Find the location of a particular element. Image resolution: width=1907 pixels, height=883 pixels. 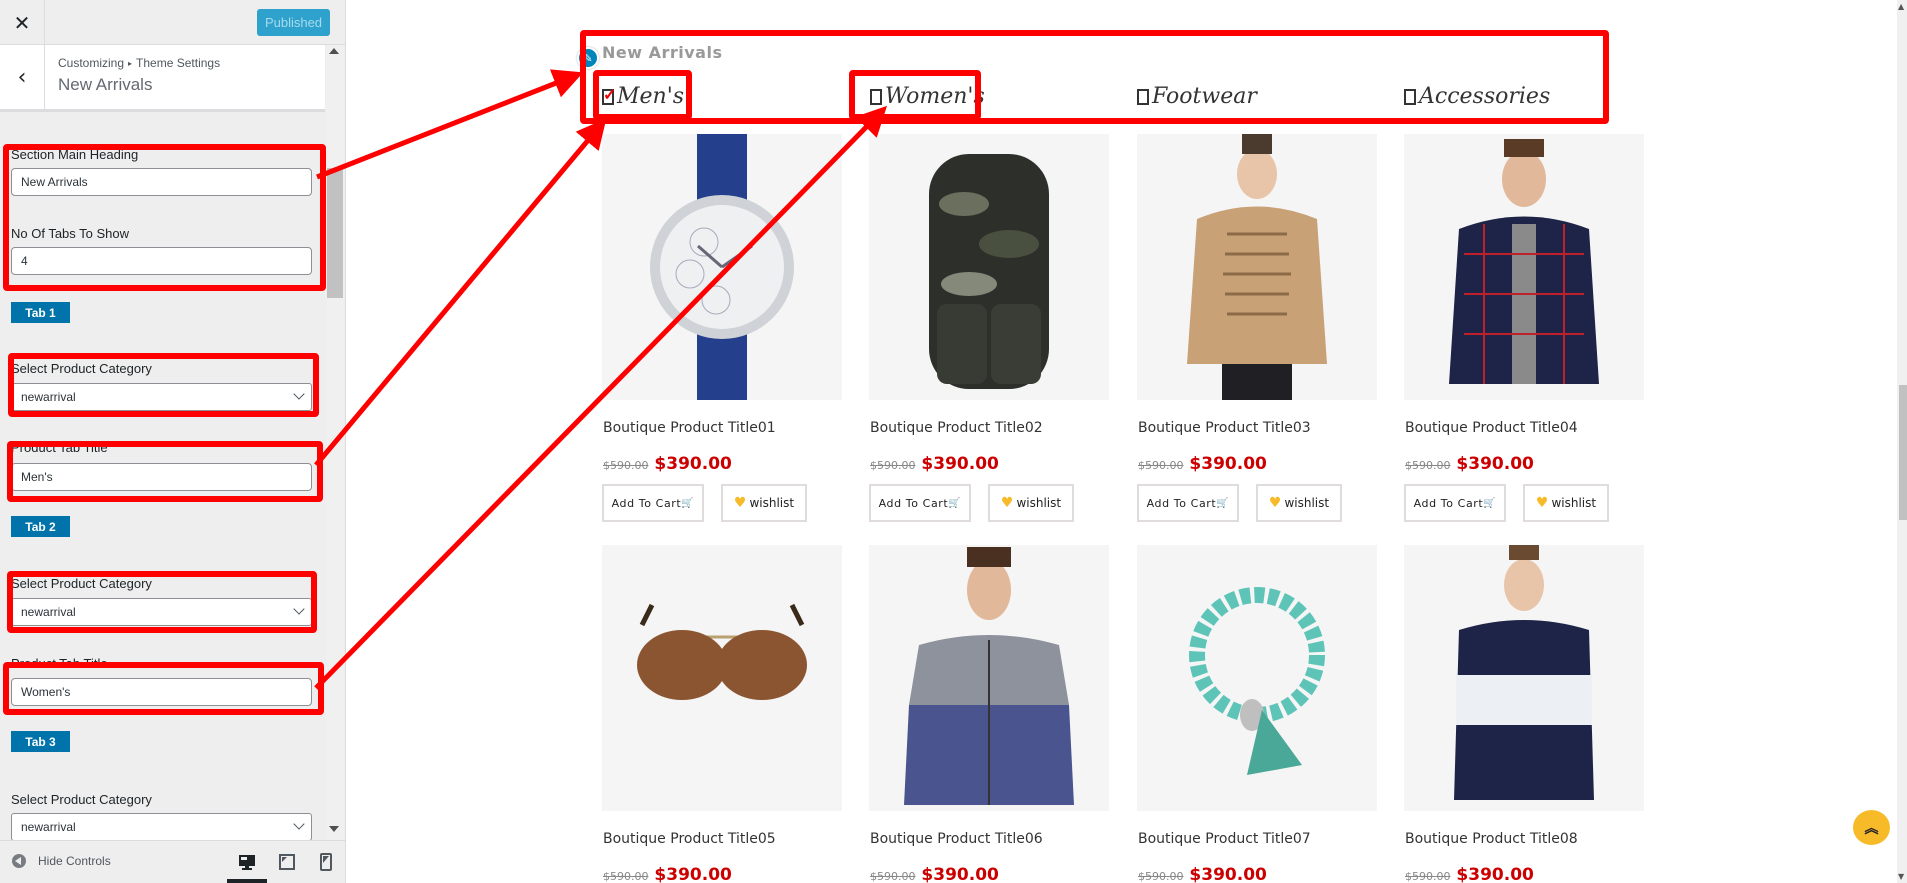

tab-2-category-value: newarrival is located at coordinates (48, 612).